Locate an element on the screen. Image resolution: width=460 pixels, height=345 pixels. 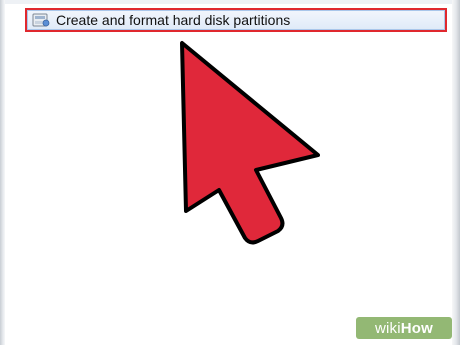
search-result-disk-partitions: Create and format hard disk partitions is located at coordinates (236, 20).